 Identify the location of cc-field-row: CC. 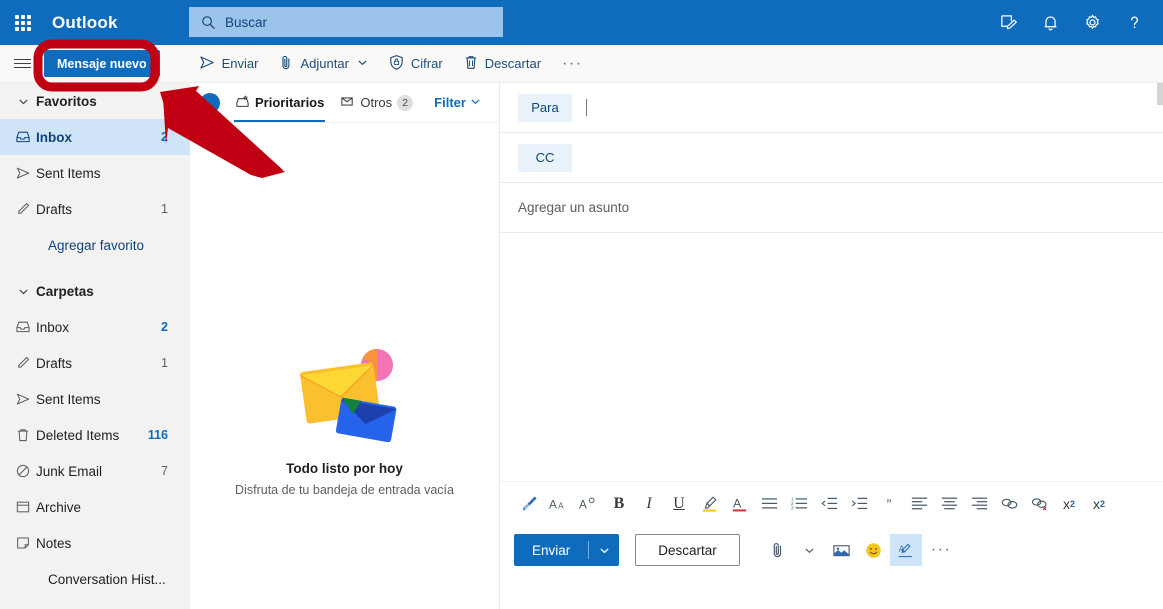
(831, 158).